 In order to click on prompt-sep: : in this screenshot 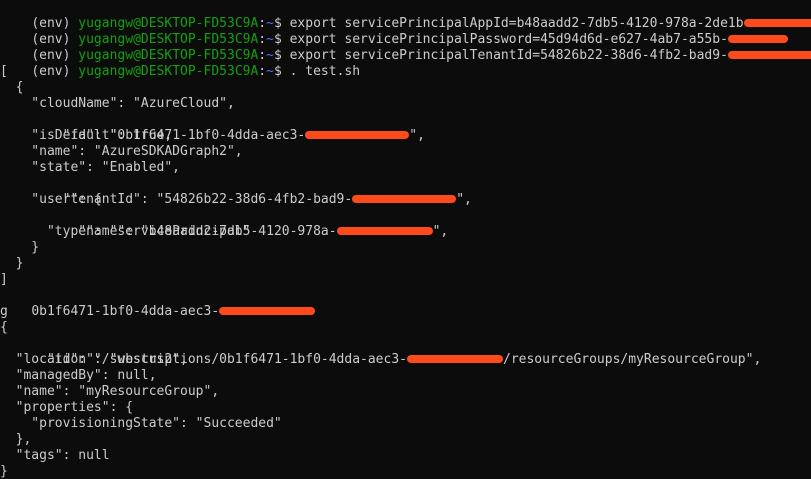, I will do `click(262, 71)`.